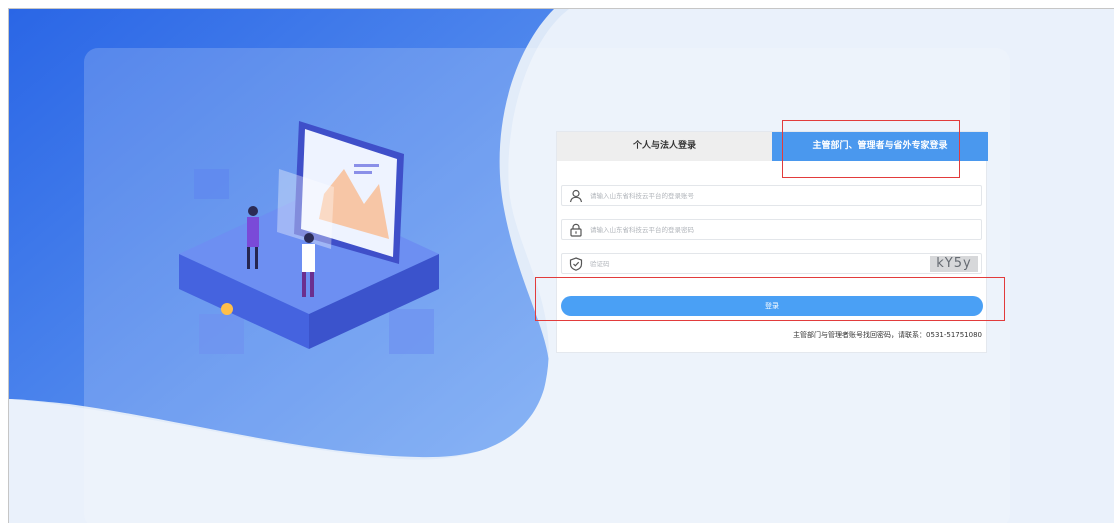 The image size is (1114, 523). I want to click on password-input, so click(740, 229).